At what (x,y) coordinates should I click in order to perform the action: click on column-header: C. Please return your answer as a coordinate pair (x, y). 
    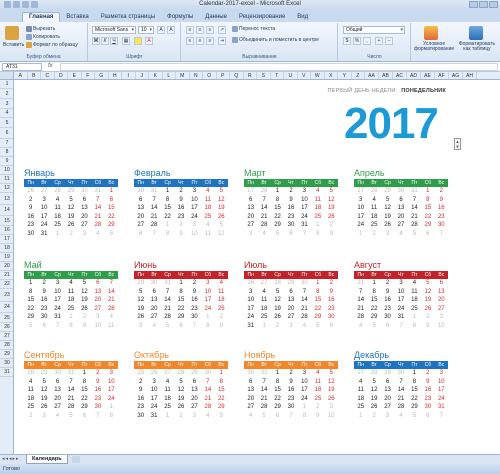
    Looking at the image, I should click on (48, 75).